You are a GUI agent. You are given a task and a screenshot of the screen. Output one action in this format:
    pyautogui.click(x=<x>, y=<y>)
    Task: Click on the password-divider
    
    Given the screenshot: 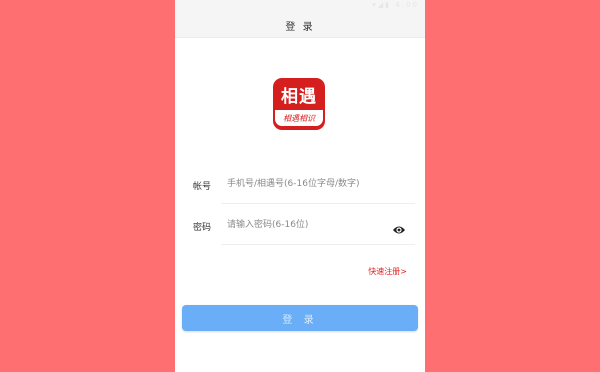 What is the action you would take?
    pyautogui.click(x=318, y=244)
    